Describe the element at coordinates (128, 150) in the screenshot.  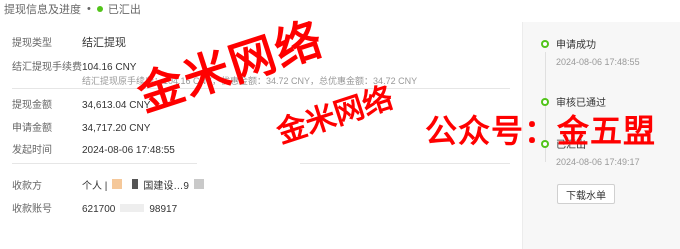
I see `time-value: 2024-08-06 17:48:55` at that location.